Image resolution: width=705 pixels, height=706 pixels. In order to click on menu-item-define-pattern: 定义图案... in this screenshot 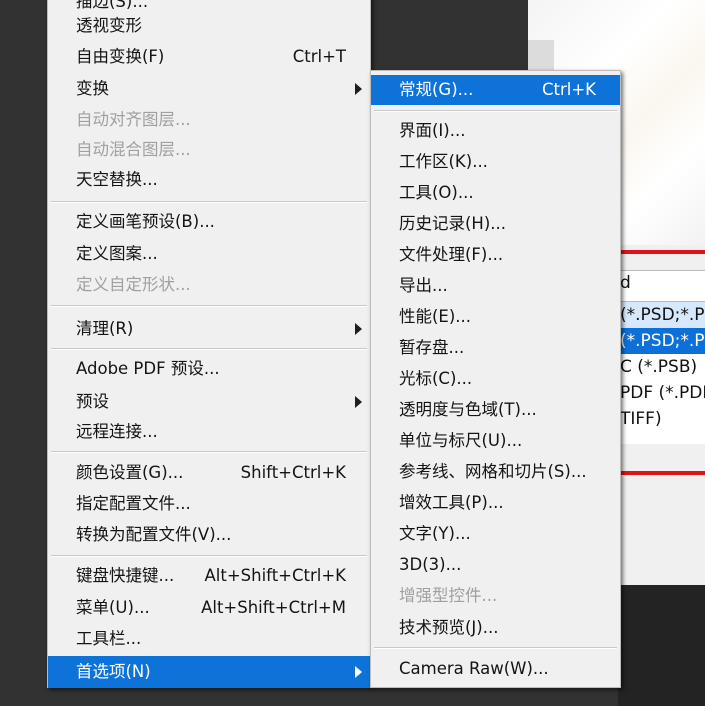, I will do `click(209, 254)`.